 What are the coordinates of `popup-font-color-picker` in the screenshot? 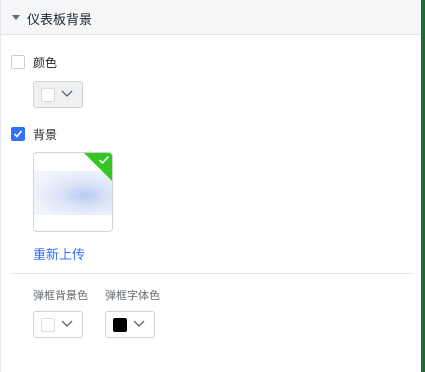 It's located at (130, 324).